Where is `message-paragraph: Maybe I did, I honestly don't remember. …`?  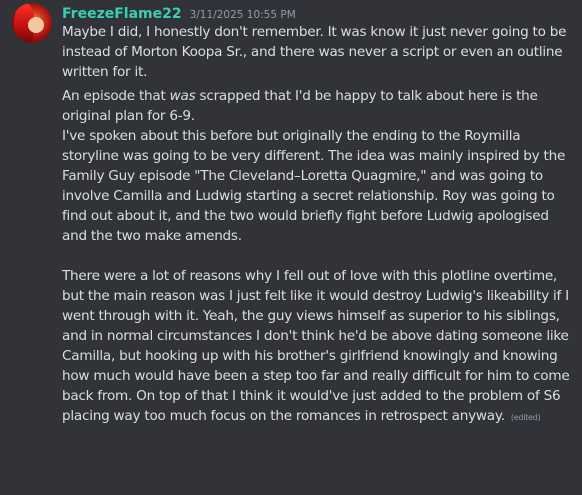 message-paragraph: Maybe I did, I honestly don't remember. … is located at coordinates (314, 52).